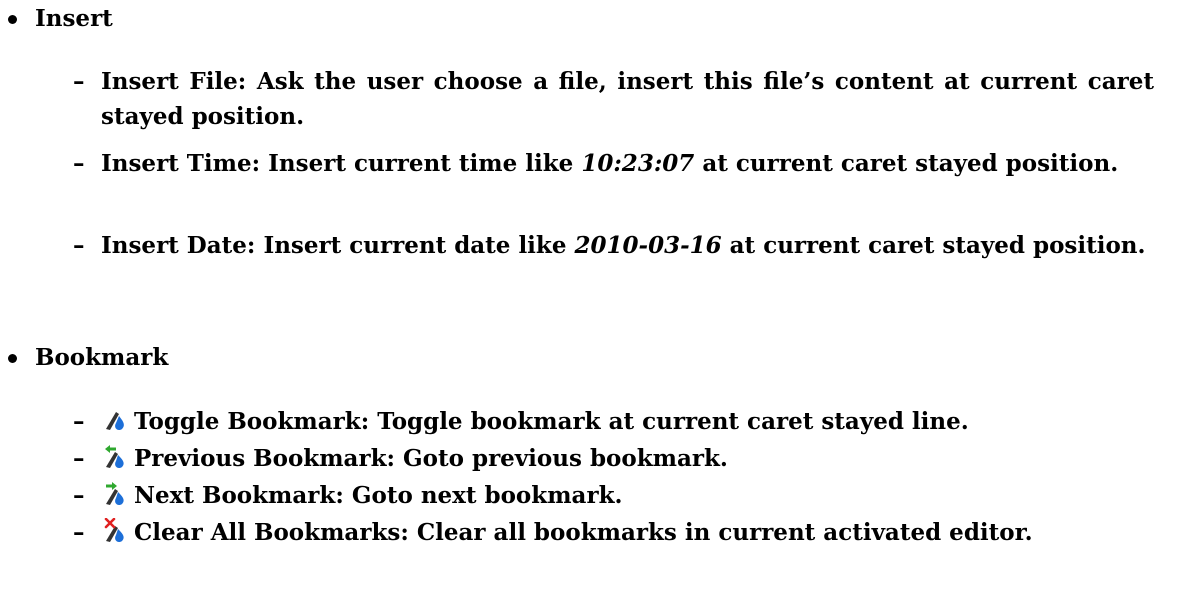 This screenshot has width=1186, height=593. What do you see at coordinates (114, 457) in the screenshot?
I see `previous-bookmark-icon` at bounding box center [114, 457].